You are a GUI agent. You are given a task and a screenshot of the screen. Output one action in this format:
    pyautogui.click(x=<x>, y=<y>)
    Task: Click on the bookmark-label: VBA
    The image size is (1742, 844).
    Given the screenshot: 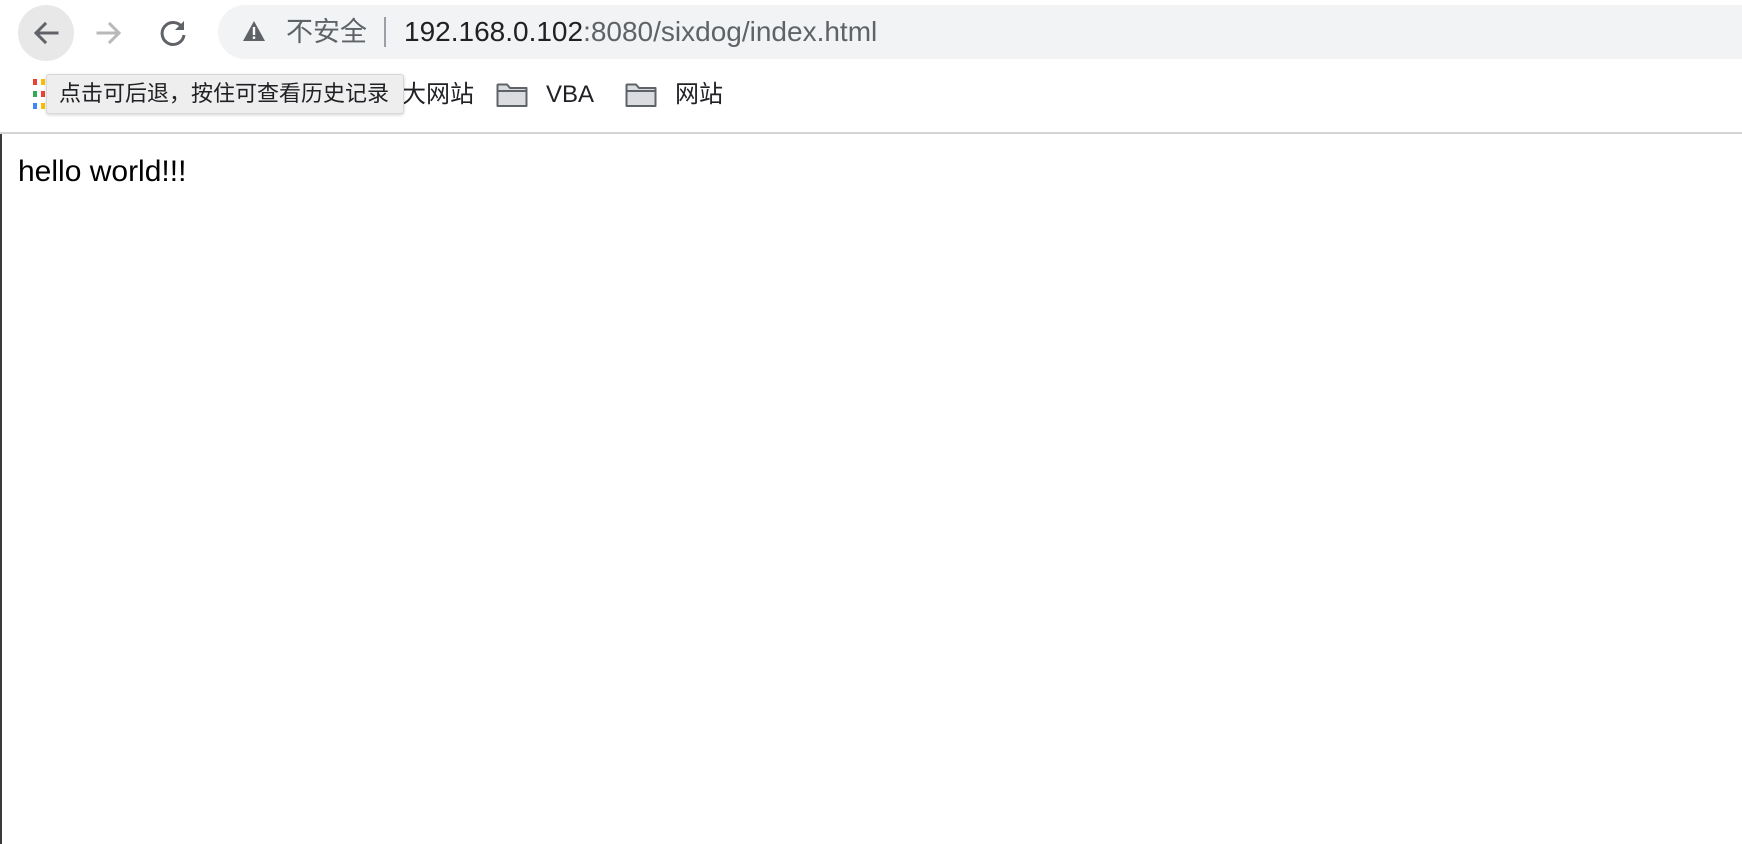 What is the action you would take?
    pyautogui.click(x=570, y=94)
    